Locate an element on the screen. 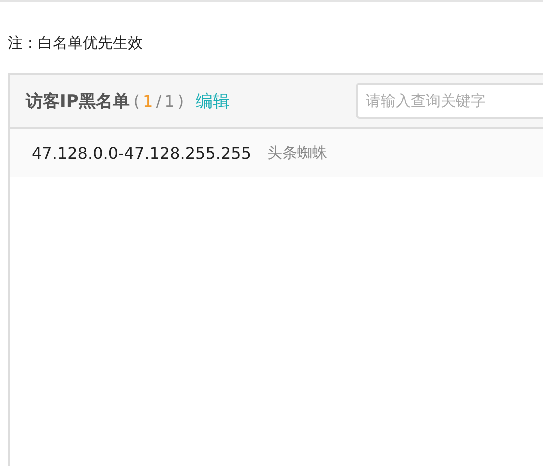 Image resolution: width=543 pixels, height=466 pixels. edit-link: 编辑 is located at coordinates (213, 101).